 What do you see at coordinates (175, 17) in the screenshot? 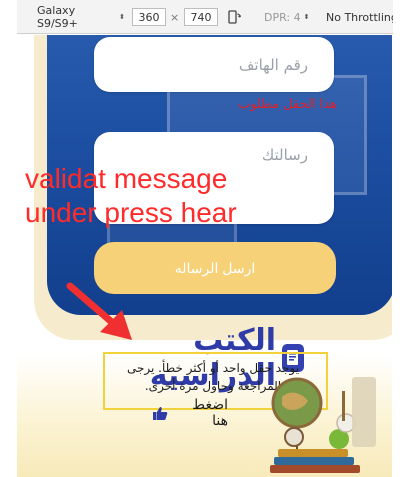
I see `times-sign: ×` at bounding box center [175, 17].